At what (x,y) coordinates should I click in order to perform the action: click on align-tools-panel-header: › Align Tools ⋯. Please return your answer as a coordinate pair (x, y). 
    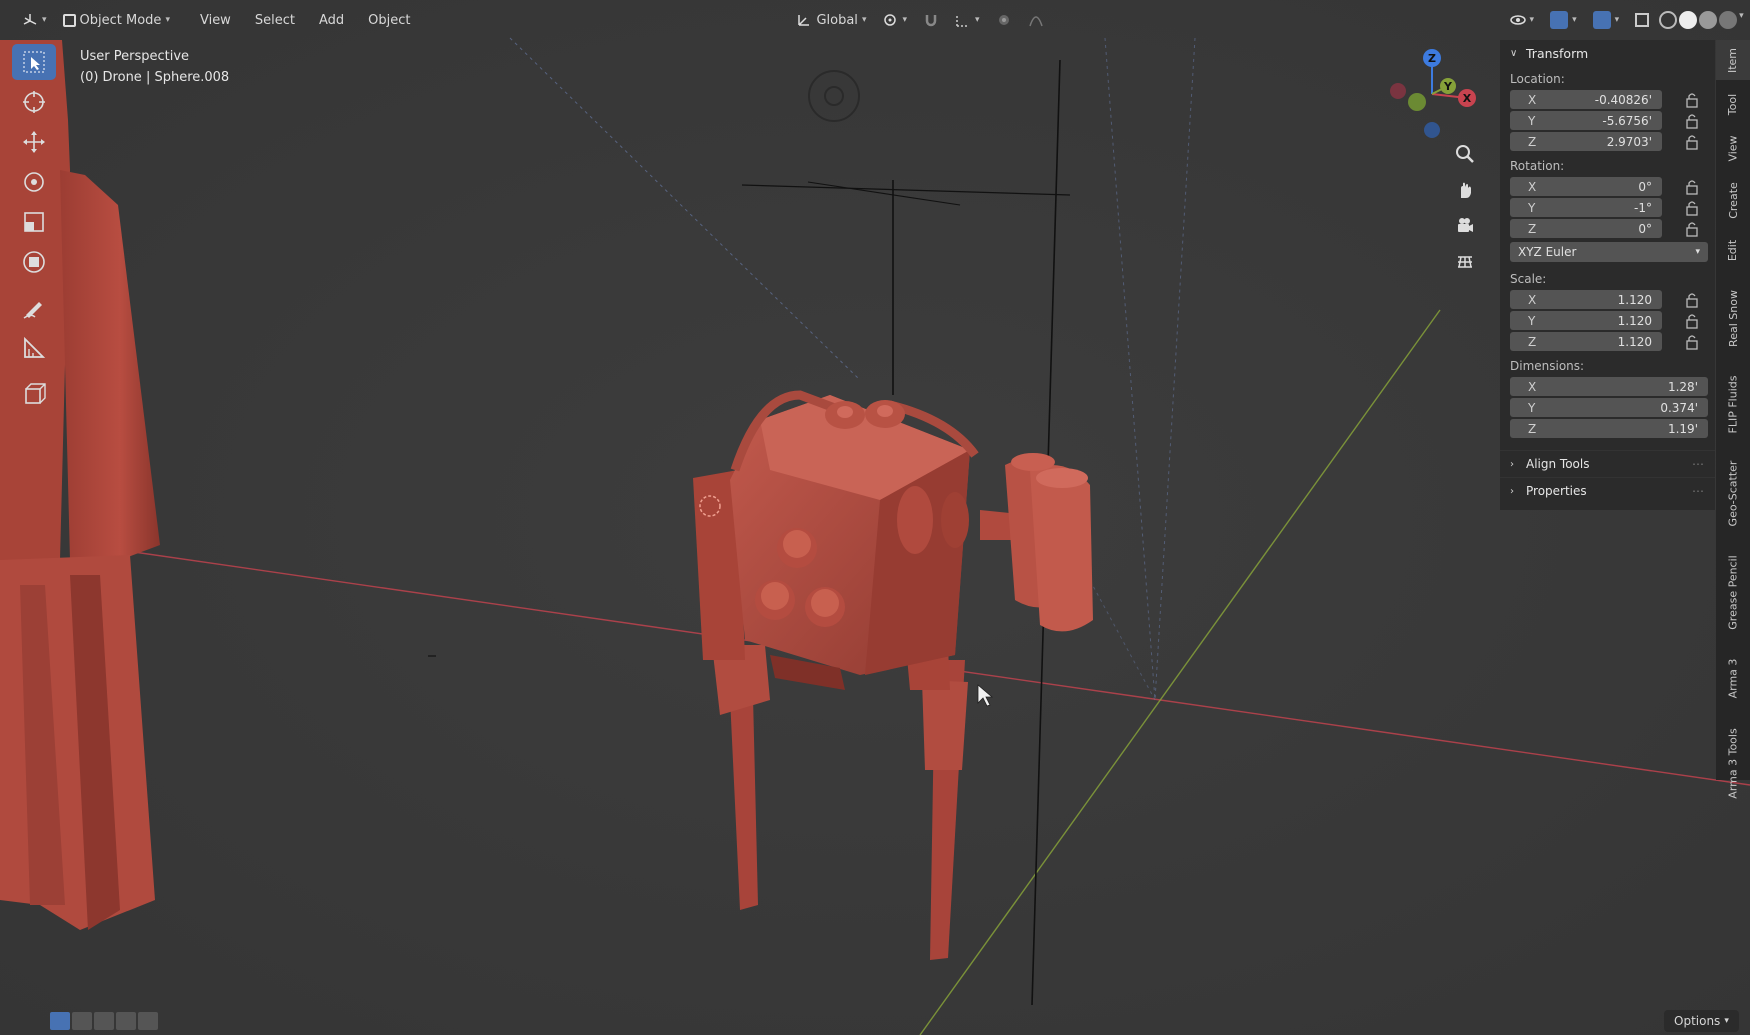
    Looking at the image, I should click on (1607, 463).